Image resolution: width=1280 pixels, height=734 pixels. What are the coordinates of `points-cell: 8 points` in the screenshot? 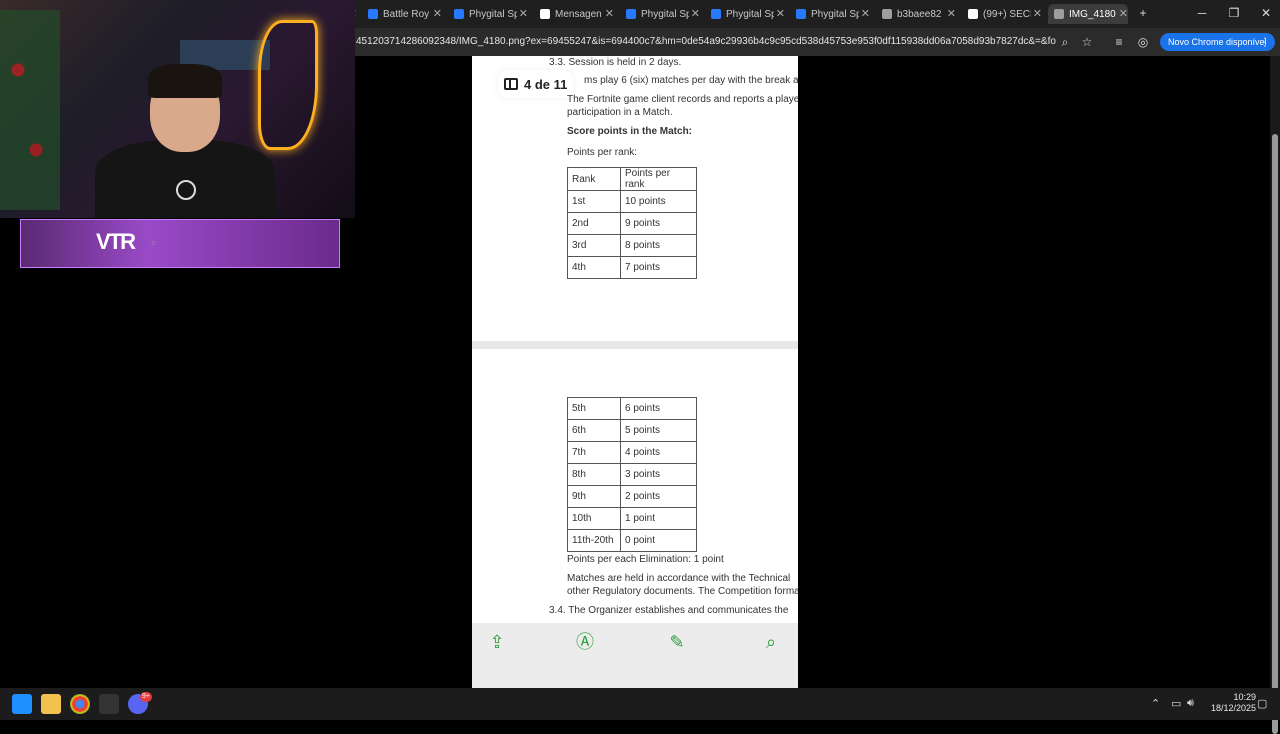 It's located at (658, 245).